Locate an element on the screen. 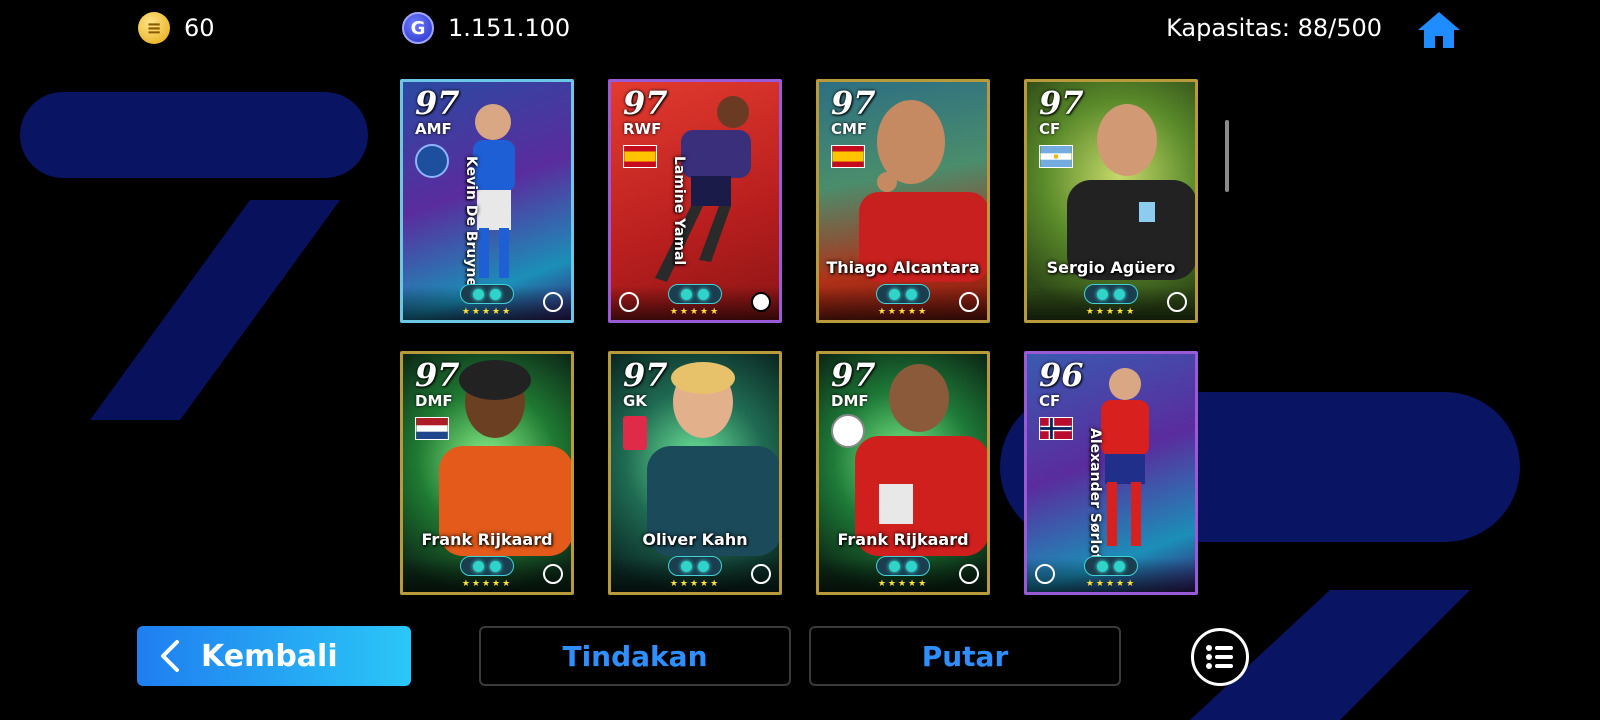 The image size is (1600, 720). player-name: Thiago Alcantara is located at coordinates (903, 267).